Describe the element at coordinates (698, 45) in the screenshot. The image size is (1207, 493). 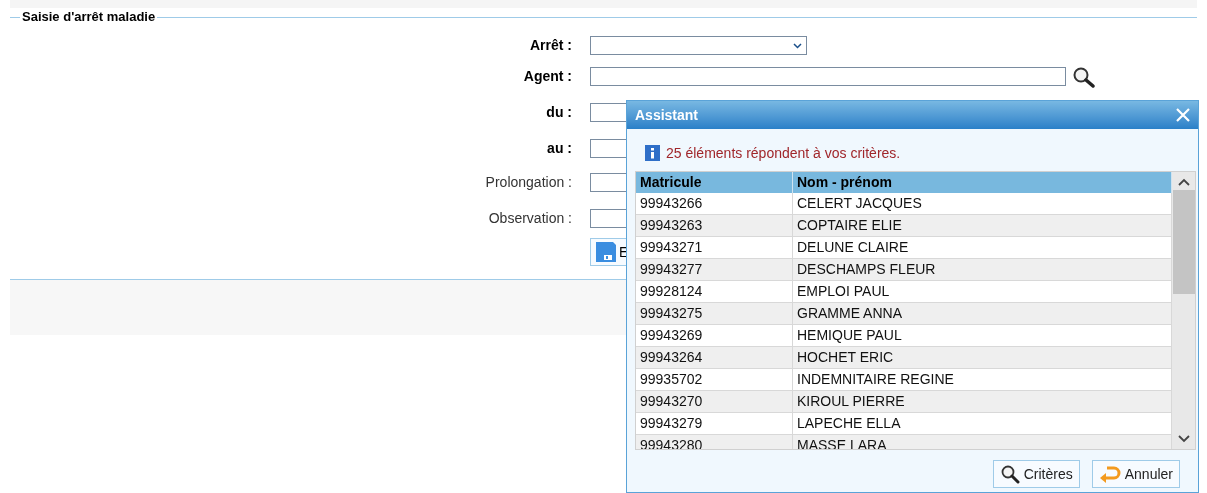
I see `arret-select` at that location.